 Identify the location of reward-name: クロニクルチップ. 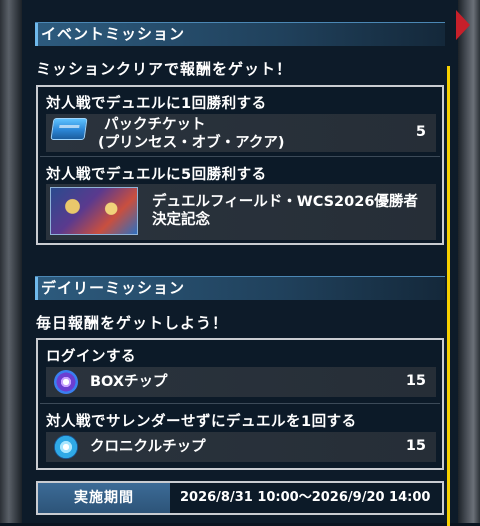
(148, 447).